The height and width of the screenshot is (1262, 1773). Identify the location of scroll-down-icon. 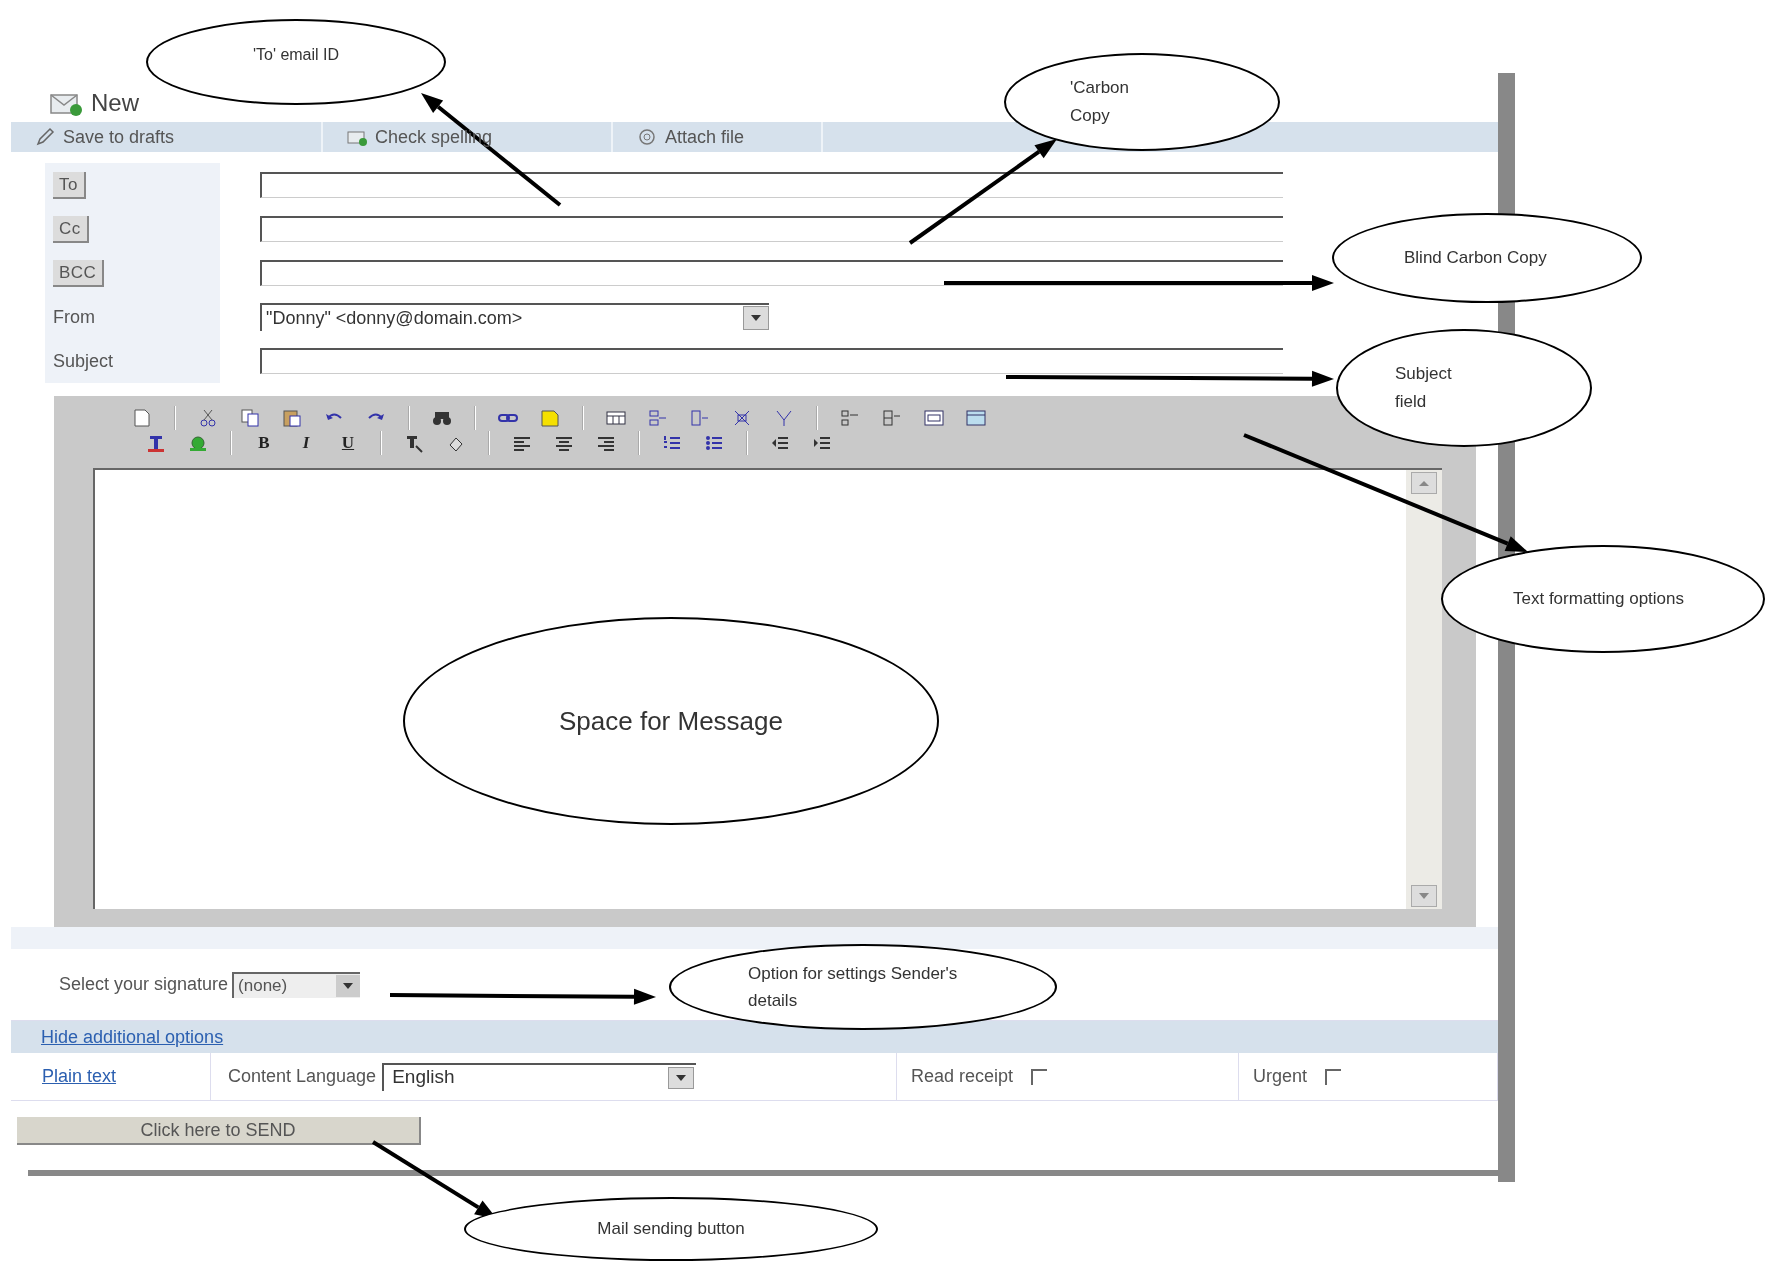
(1424, 896).